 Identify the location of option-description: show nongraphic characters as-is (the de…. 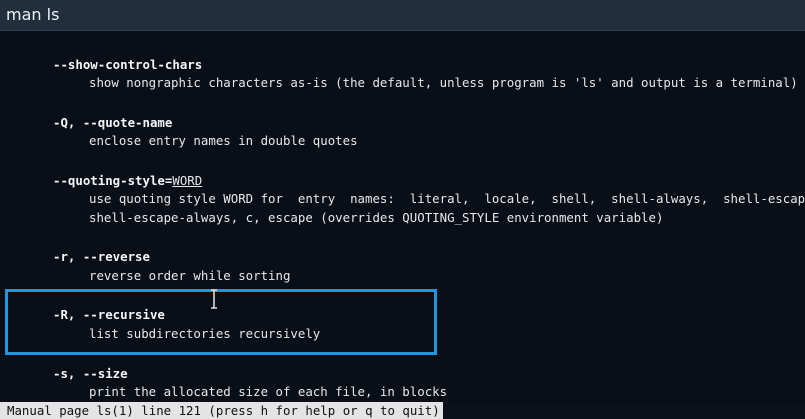
(443, 82).